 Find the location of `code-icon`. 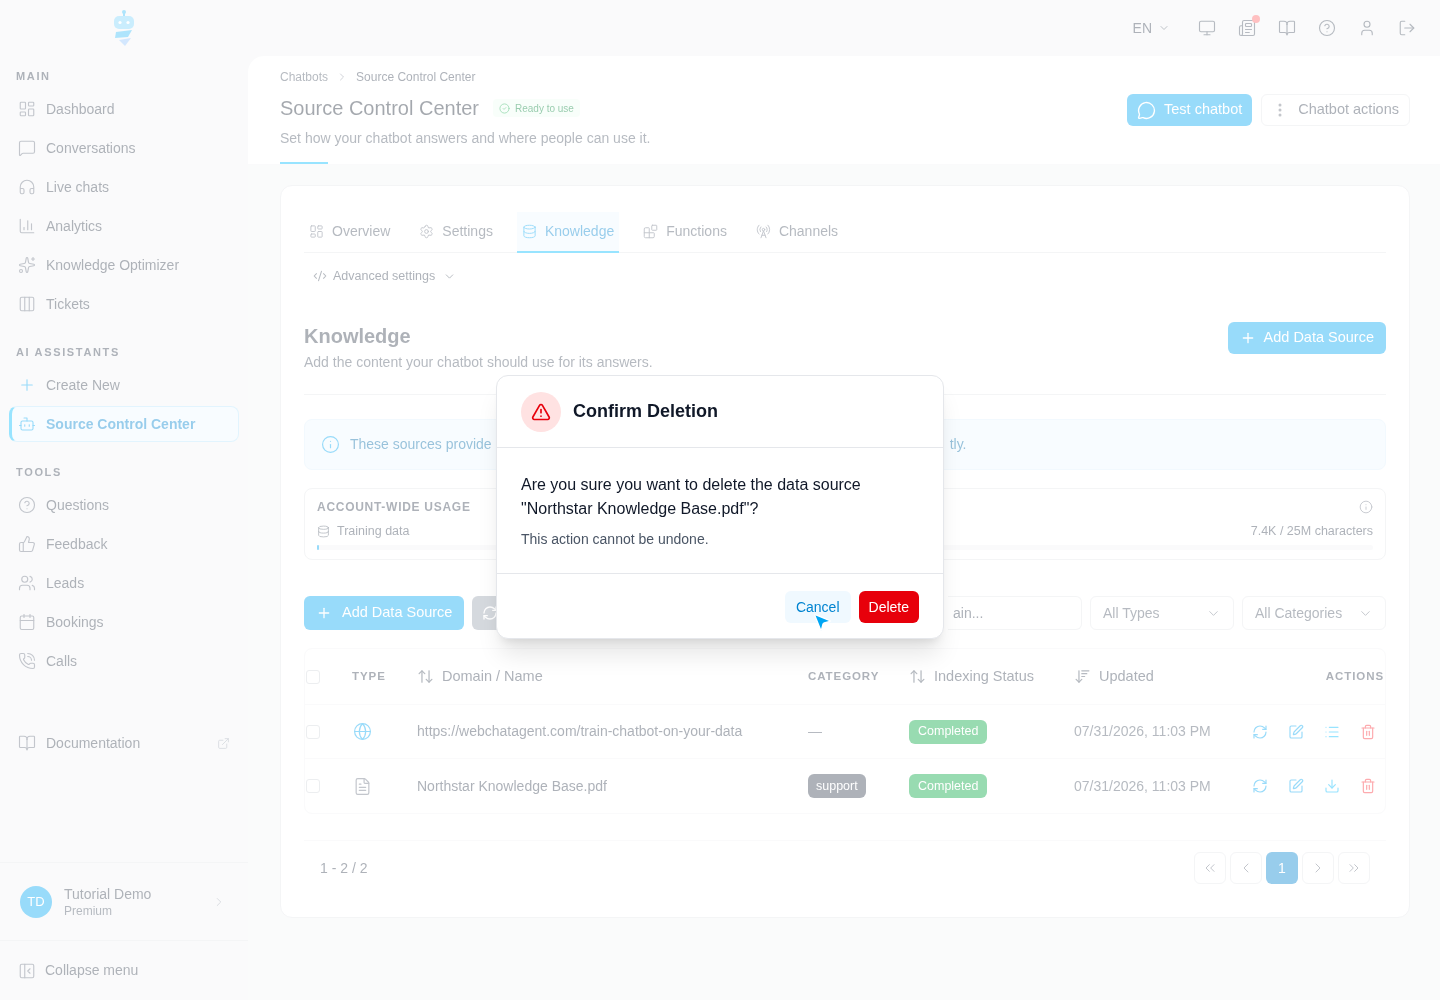

code-icon is located at coordinates (320, 276).